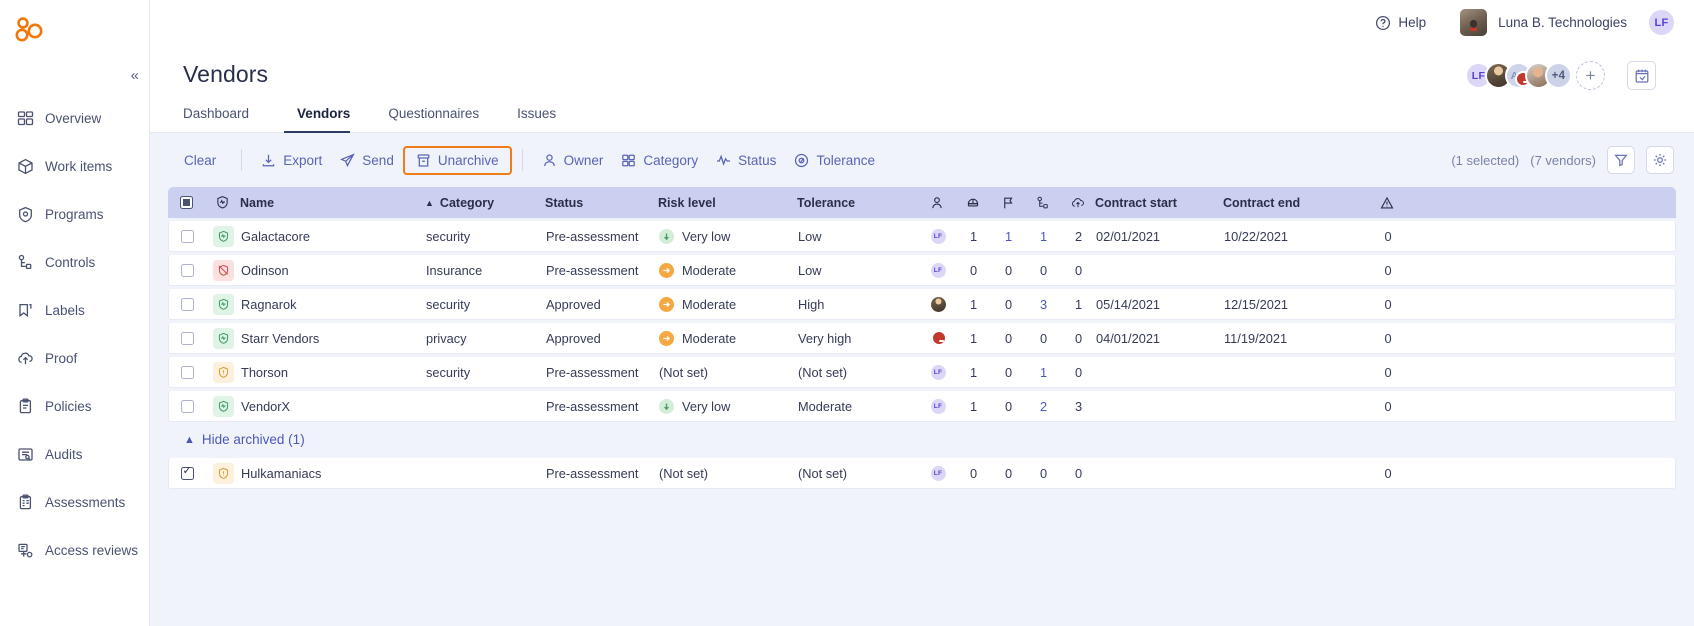 Image resolution: width=1694 pixels, height=626 pixels. Describe the element at coordinates (573, 160) in the screenshot. I see `owner-filter-button: Owner` at that location.